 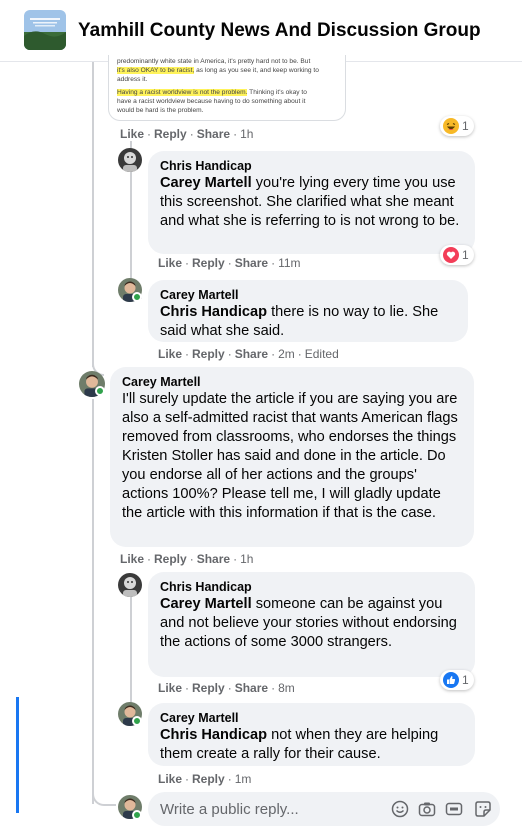 What do you see at coordinates (286, 354) in the screenshot?
I see `comment-timestamp: 2m` at bounding box center [286, 354].